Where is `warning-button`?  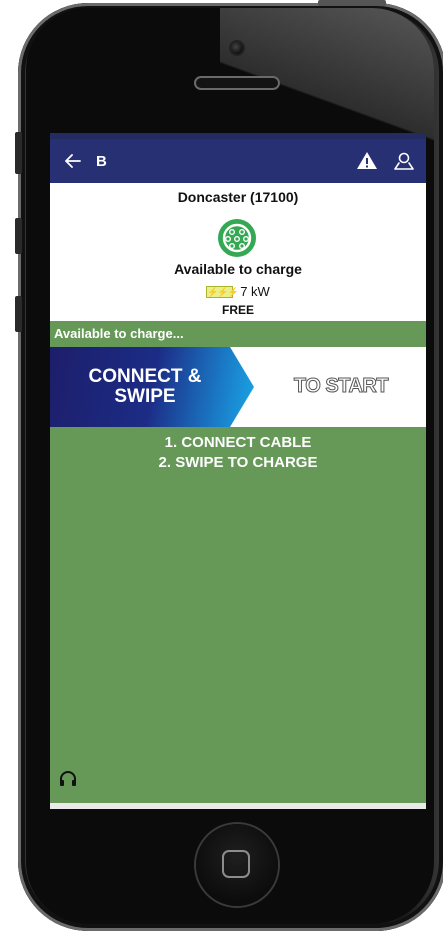 warning-button is located at coordinates (367, 161).